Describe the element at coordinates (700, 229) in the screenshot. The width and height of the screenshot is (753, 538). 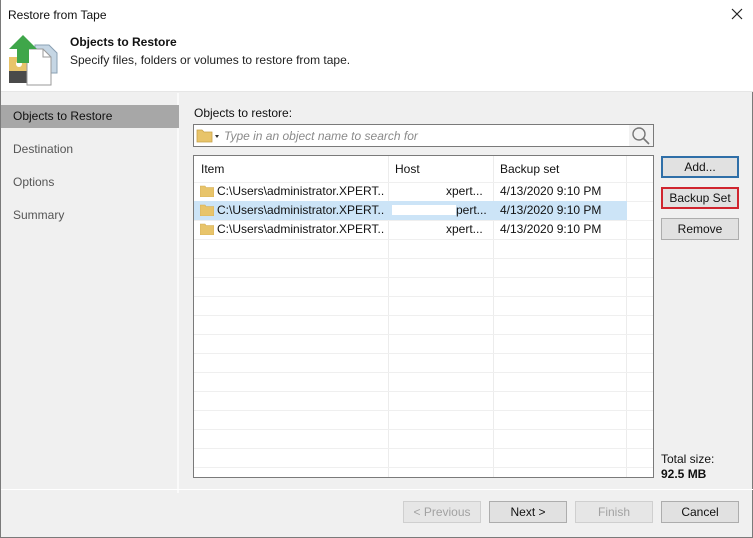
I see `remove-button: Remove` at that location.